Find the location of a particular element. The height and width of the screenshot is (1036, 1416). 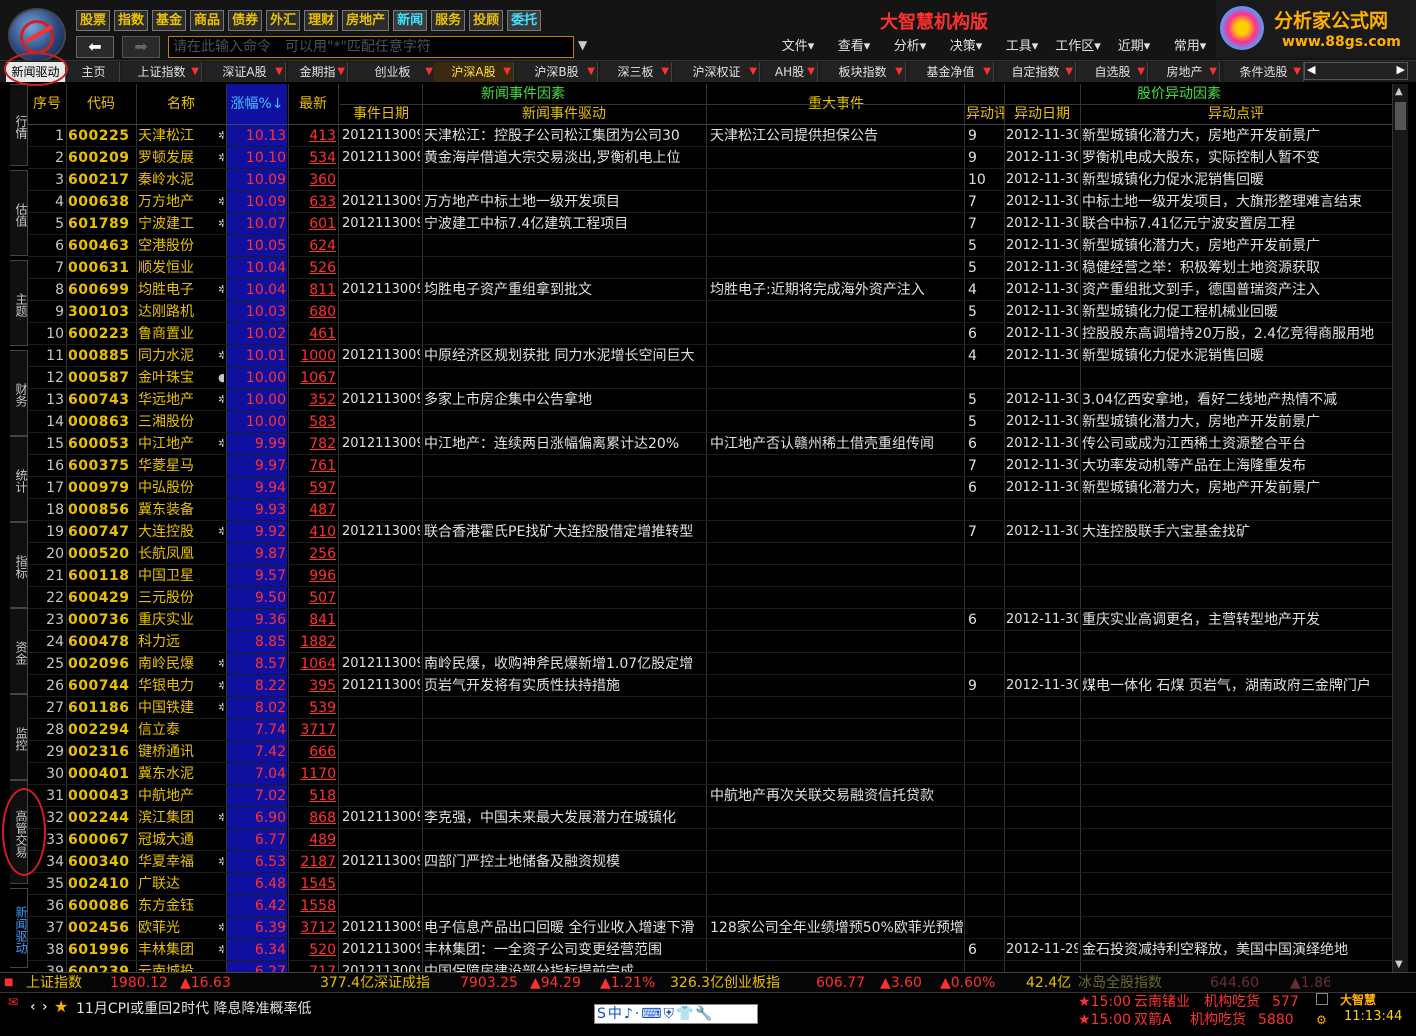

side-tab-theme: 主题 is located at coordinates (19, 303).